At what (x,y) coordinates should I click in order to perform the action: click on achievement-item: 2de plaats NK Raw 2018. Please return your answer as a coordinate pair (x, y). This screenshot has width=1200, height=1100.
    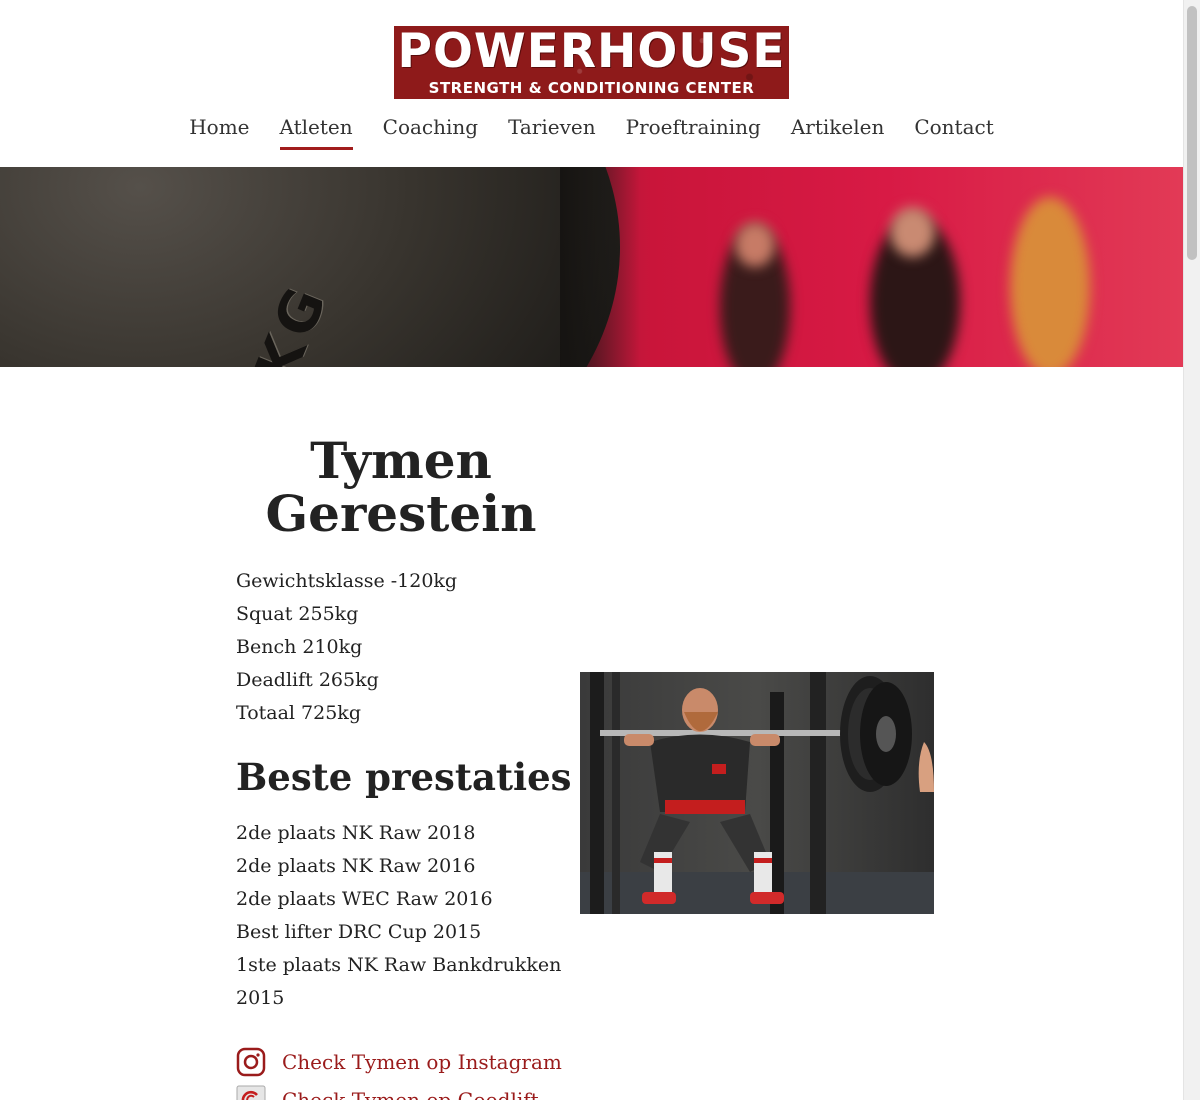
    Looking at the image, I should click on (356, 833).